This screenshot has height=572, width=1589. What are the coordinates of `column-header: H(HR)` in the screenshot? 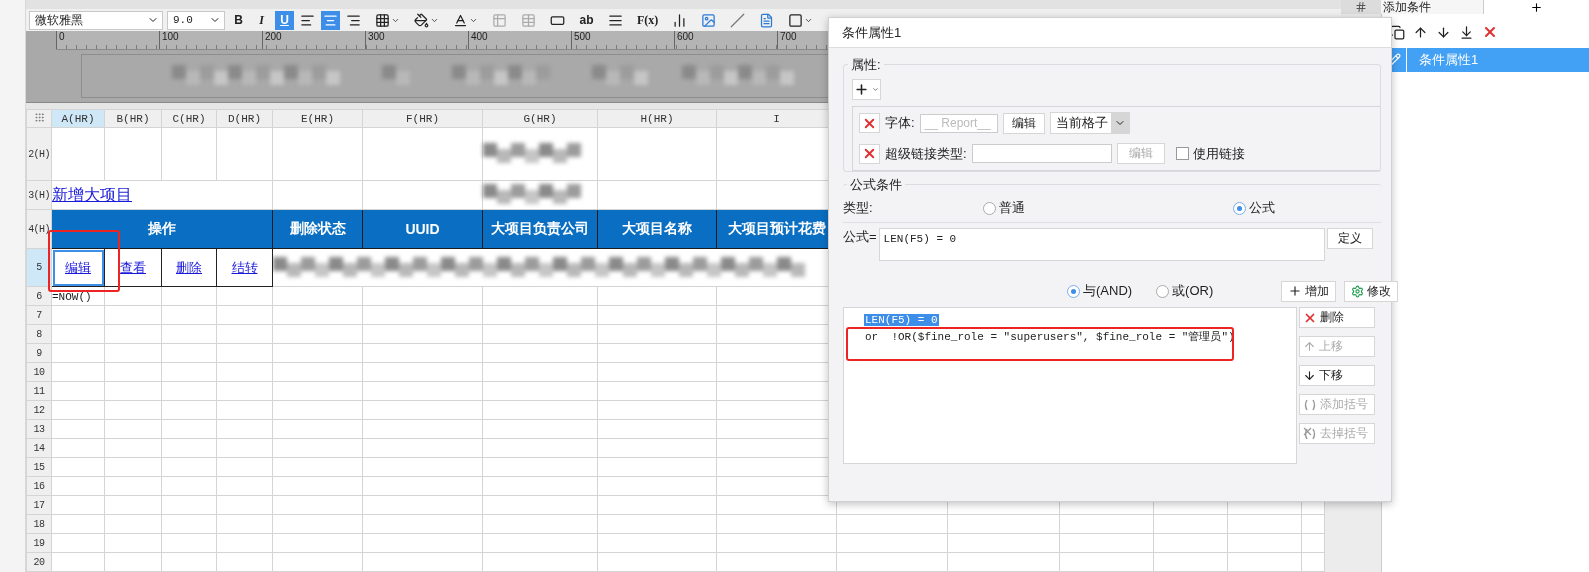 It's located at (657, 118).